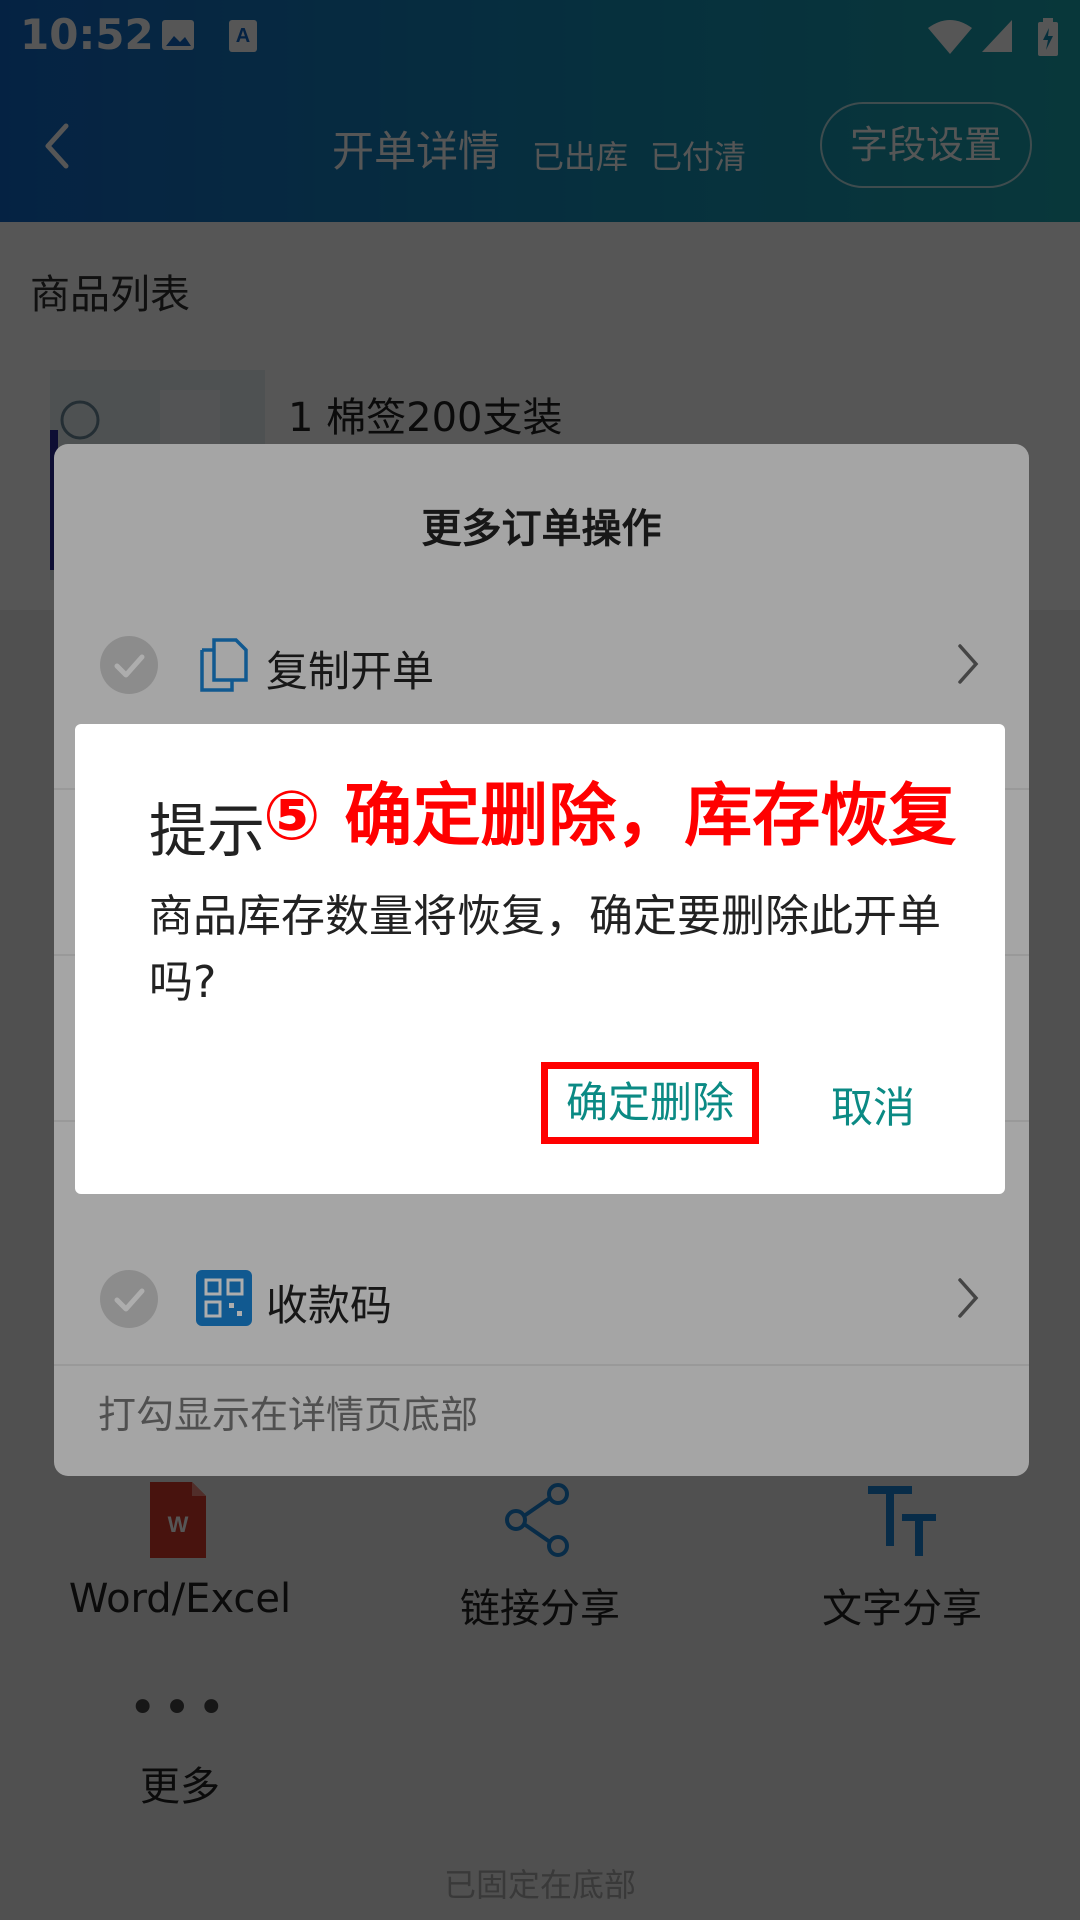  What do you see at coordinates (873, 1104) in the screenshot?
I see `cancel-button: 取消` at bounding box center [873, 1104].